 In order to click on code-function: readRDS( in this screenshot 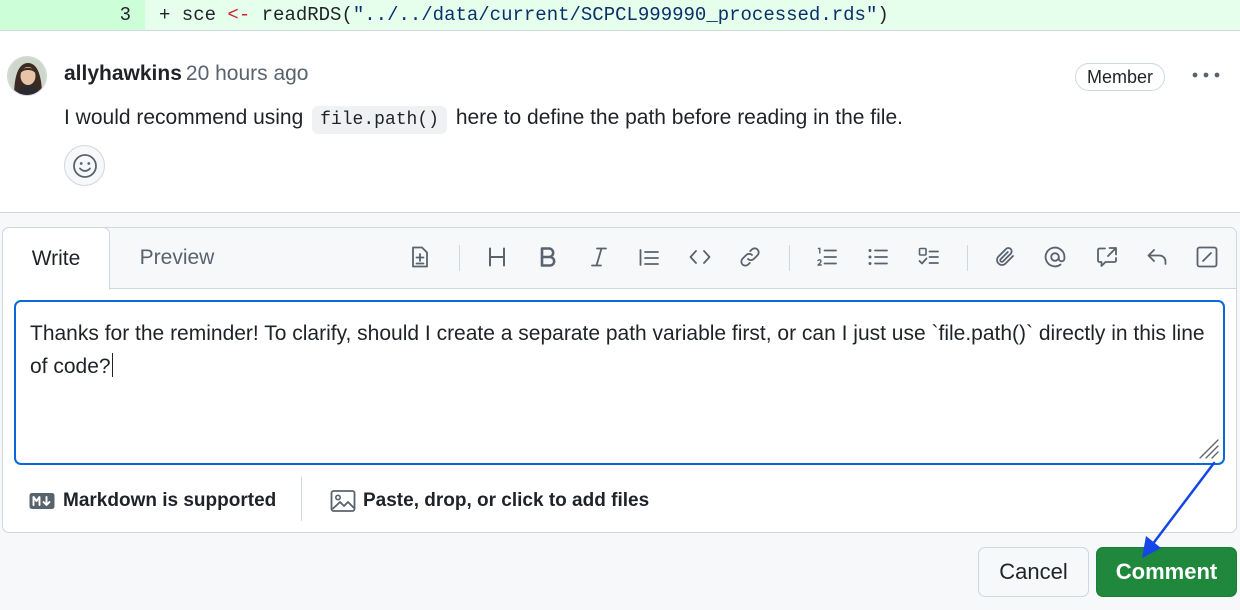, I will do `click(301, 15)`.